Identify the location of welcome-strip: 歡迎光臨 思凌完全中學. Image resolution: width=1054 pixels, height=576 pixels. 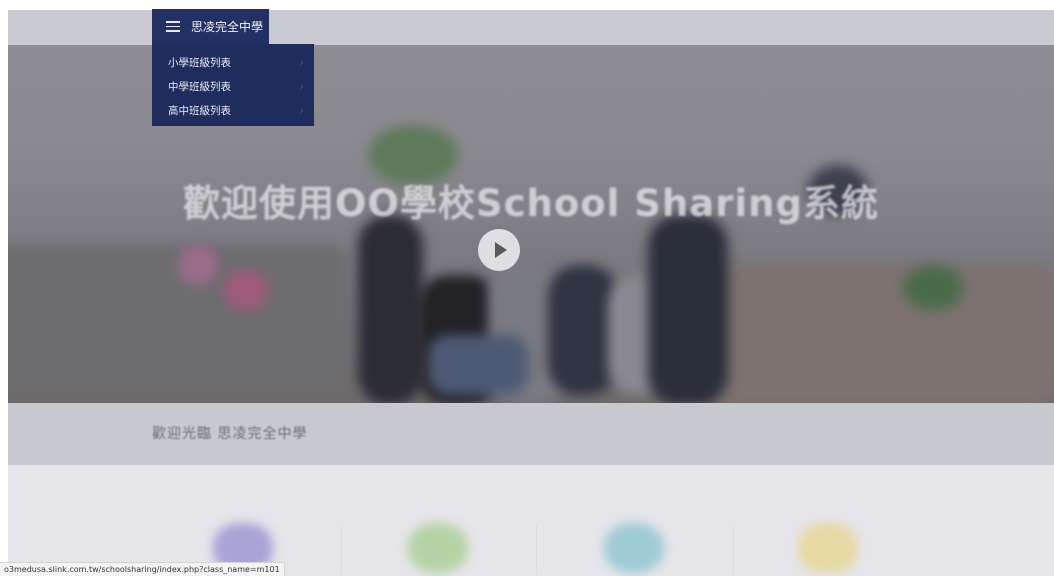
(531, 434).